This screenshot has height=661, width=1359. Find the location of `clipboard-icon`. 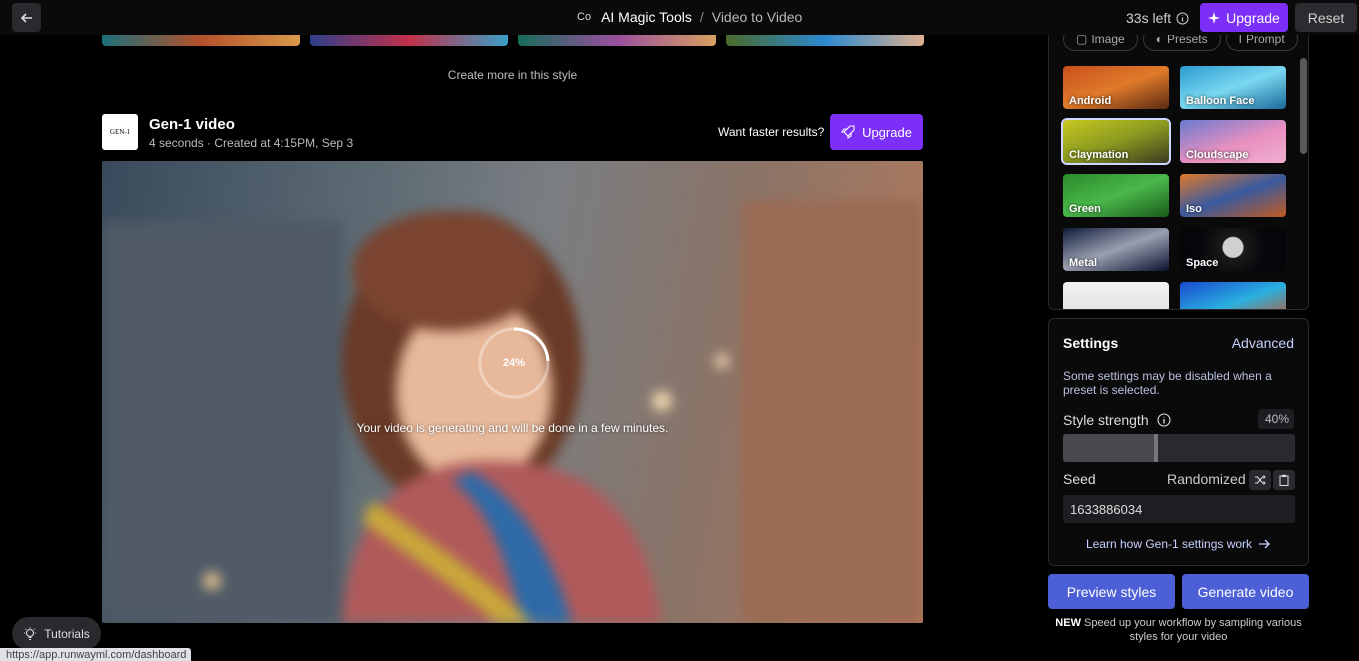

clipboard-icon is located at coordinates (1284, 480).